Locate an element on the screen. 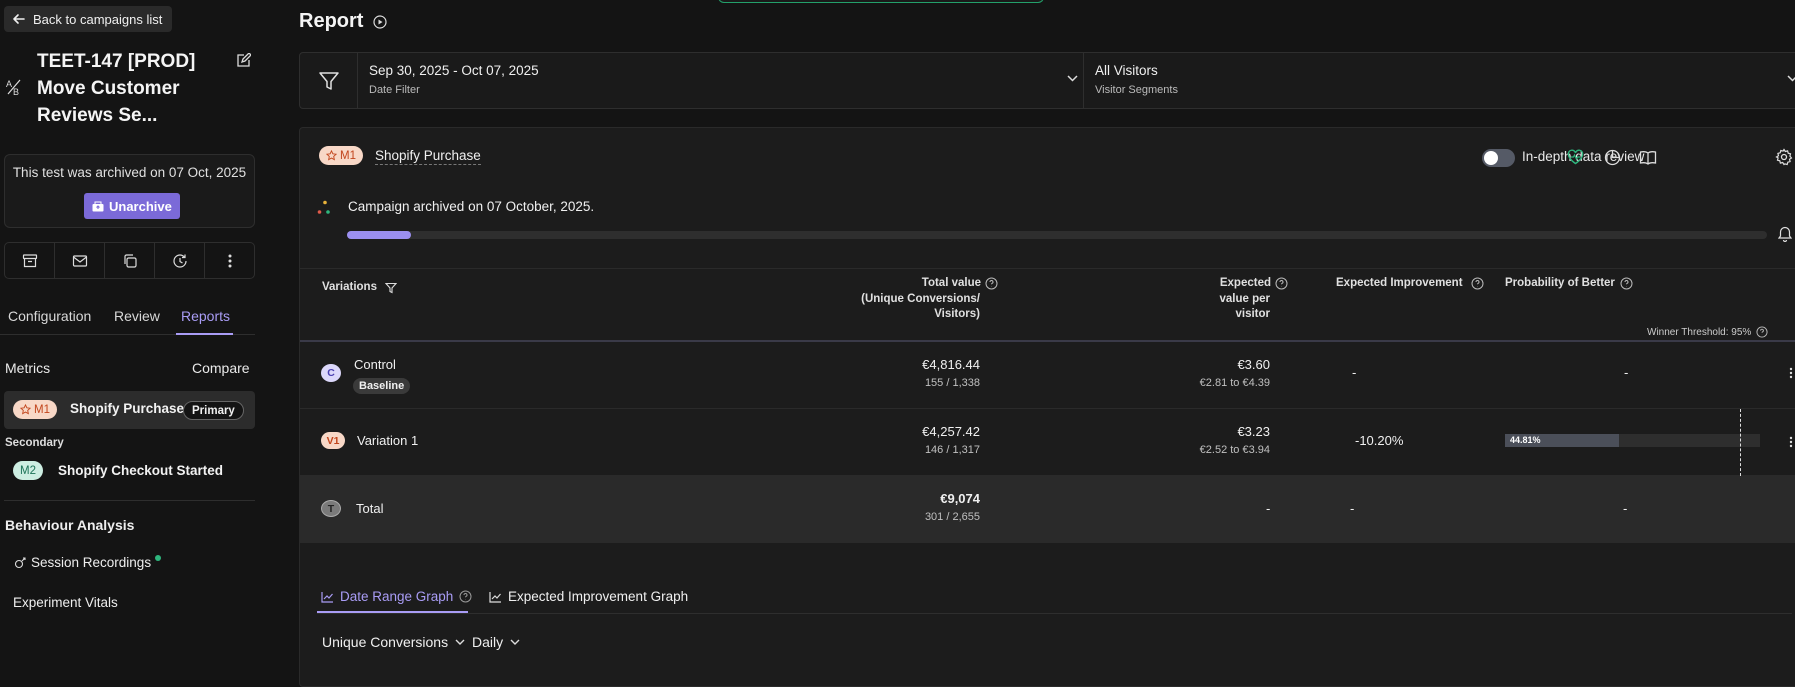 This screenshot has width=1795, height=687. primary-tag: Primary is located at coordinates (213, 410).